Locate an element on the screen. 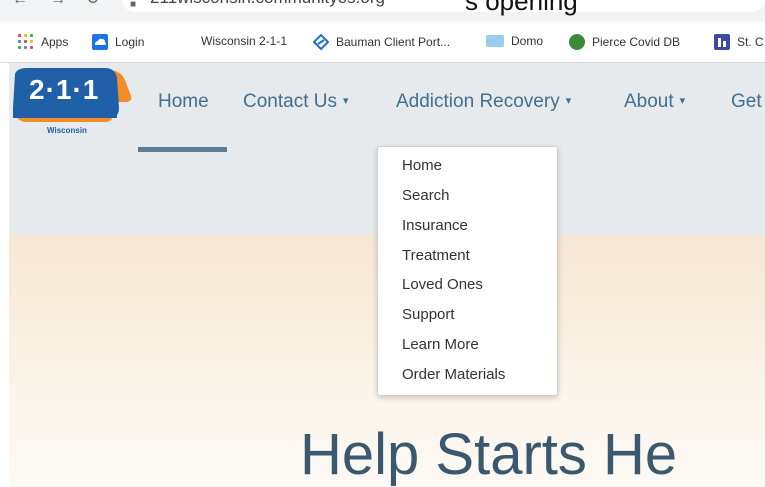 Image resolution: width=765 pixels, height=487 pixels. diamond-logo-icon is located at coordinates (321, 42).